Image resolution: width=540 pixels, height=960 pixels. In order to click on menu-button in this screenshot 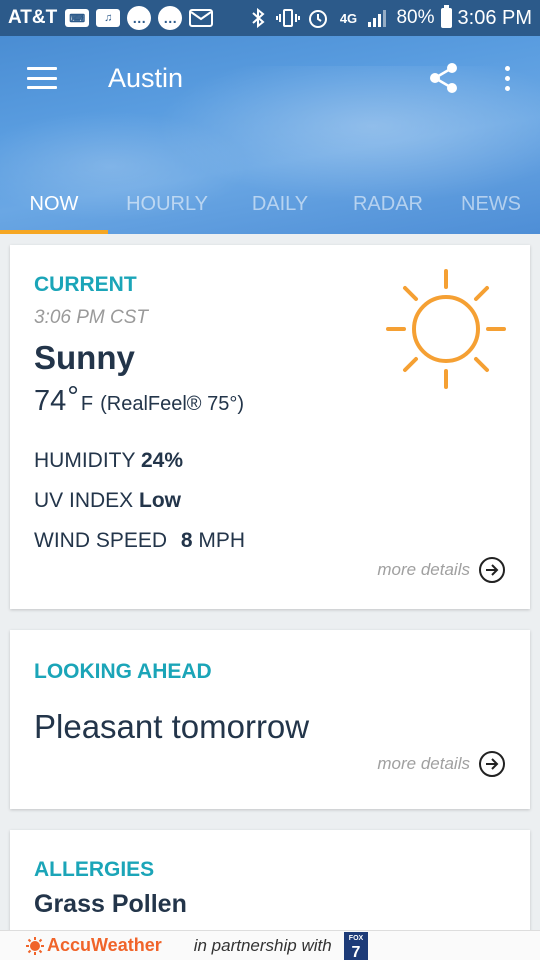, I will do `click(42, 78)`.